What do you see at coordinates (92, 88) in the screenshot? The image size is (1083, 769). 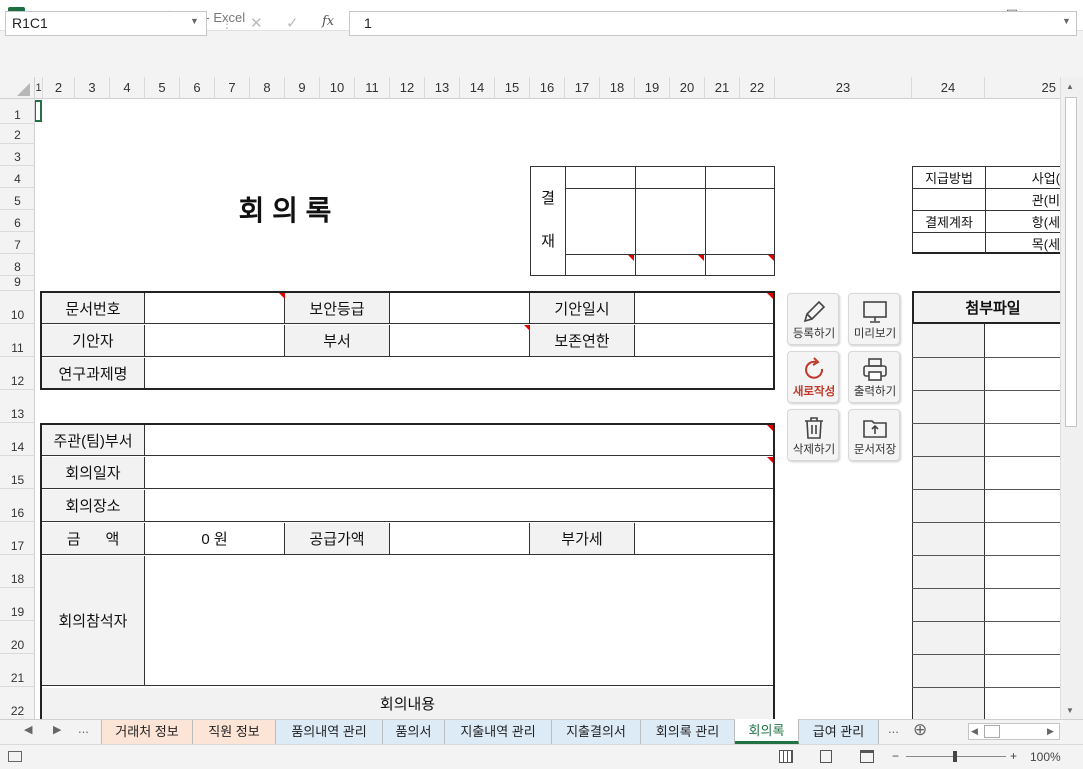 I see `column-header: 3` at bounding box center [92, 88].